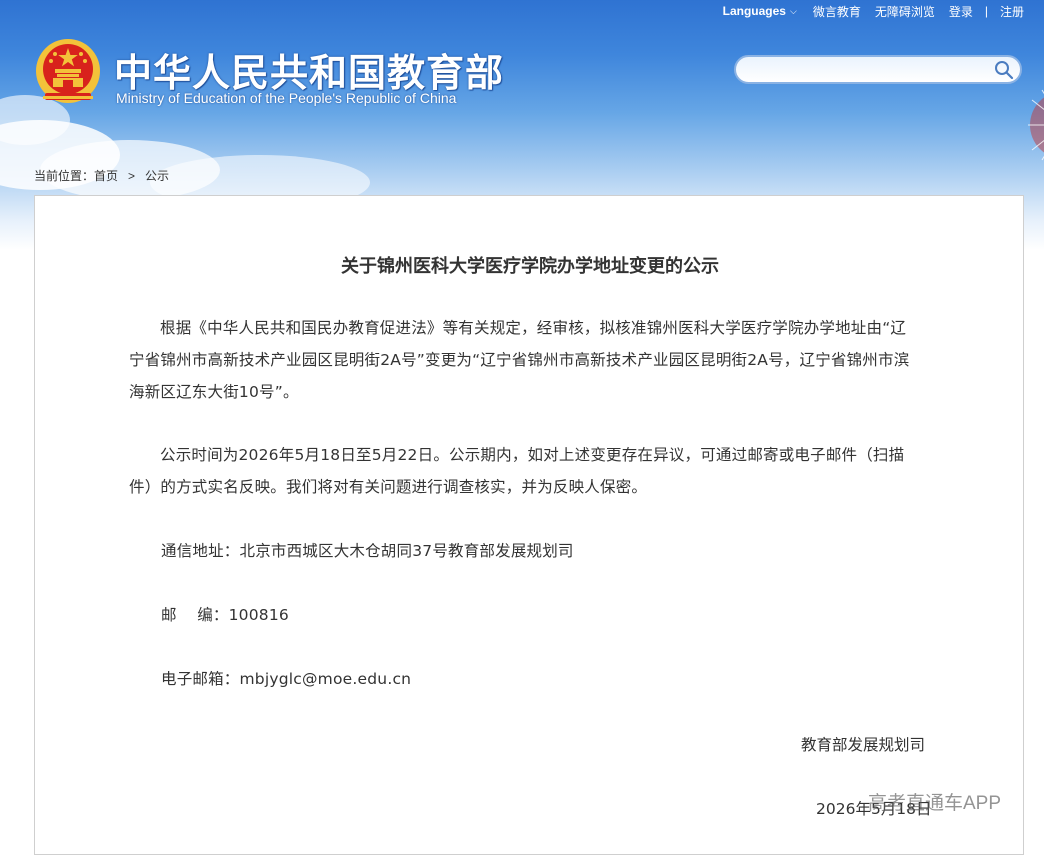  Describe the element at coordinates (837, 11) in the screenshot. I see `weiyan-link: 微言教育` at that location.